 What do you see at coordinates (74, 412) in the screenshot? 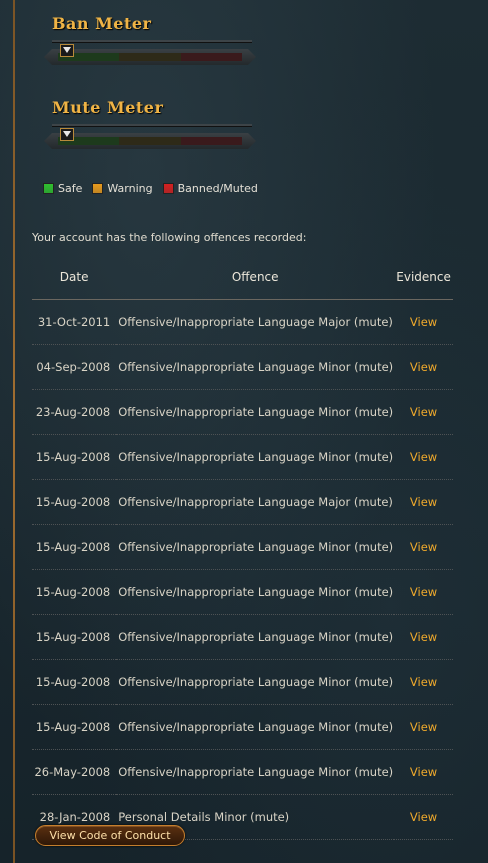
I see `offence-date: 23-Aug-2008` at bounding box center [74, 412].